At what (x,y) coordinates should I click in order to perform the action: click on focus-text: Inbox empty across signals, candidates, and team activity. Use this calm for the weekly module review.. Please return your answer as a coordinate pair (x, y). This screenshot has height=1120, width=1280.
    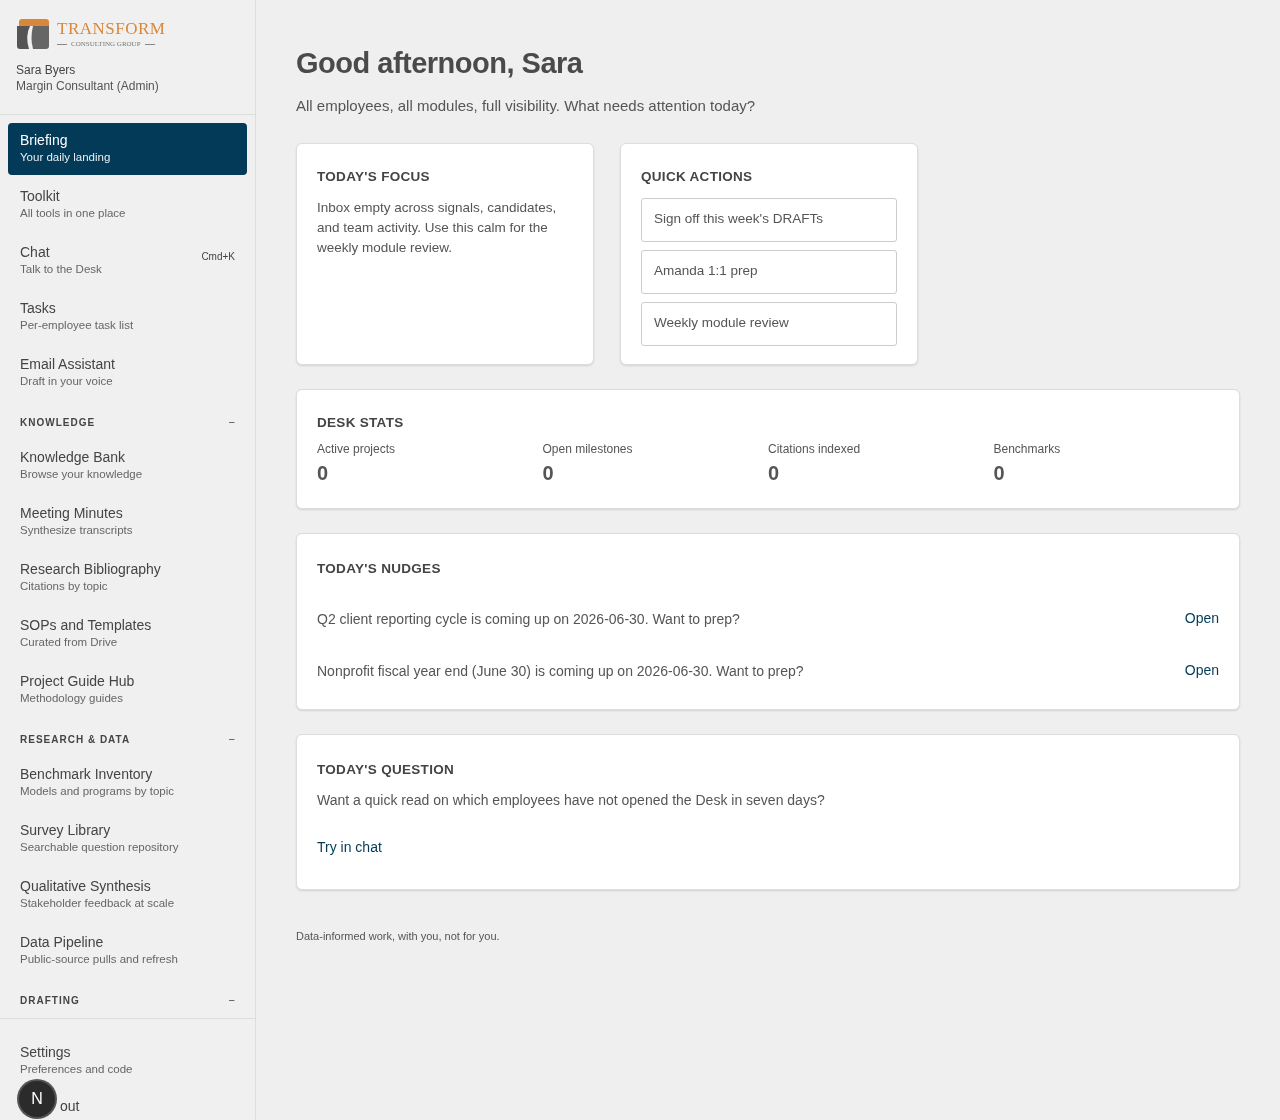
    Looking at the image, I should click on (437, 227).